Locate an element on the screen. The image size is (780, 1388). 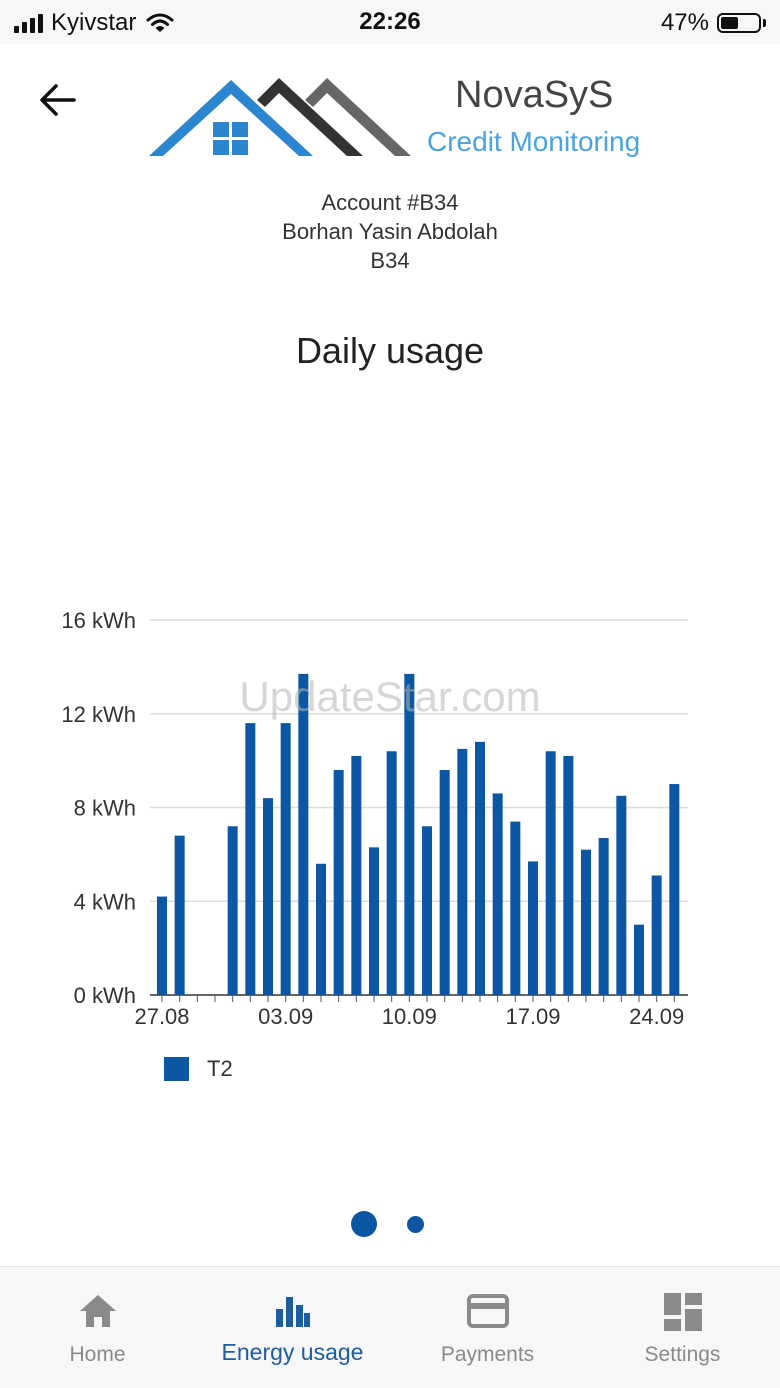
x-tick-label: 10.09 is located at coordinates (409, 1016).